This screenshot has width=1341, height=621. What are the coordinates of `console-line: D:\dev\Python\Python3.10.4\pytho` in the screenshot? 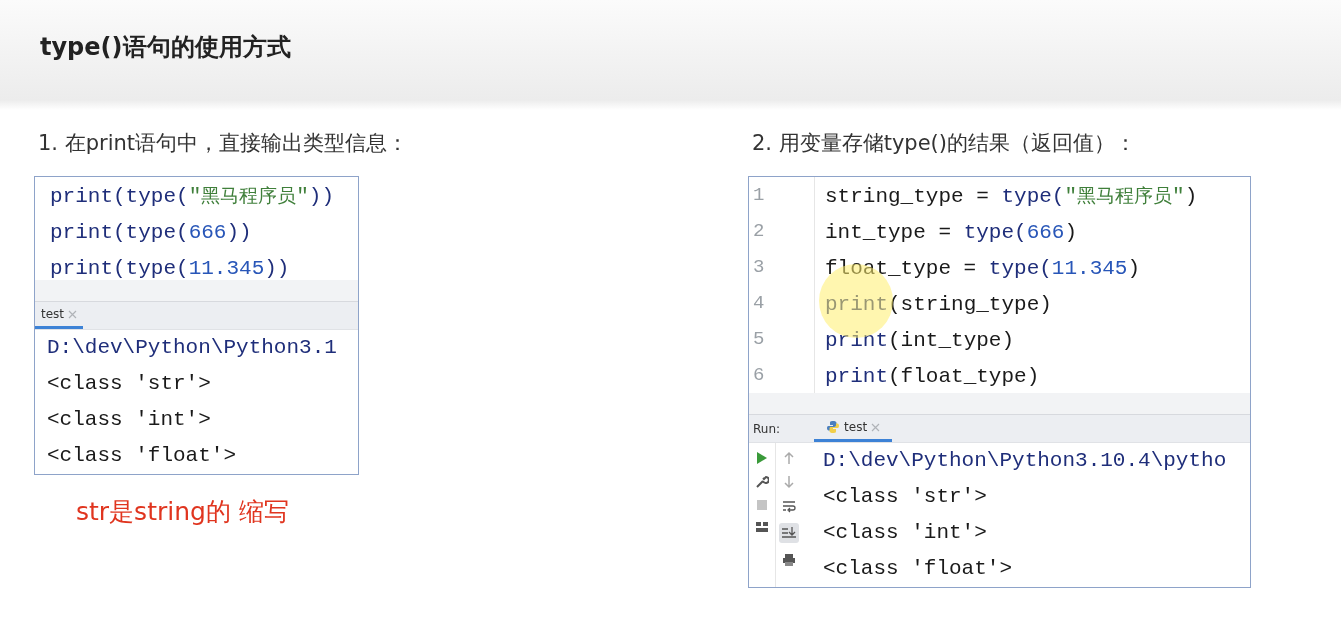 It's located at (1025, 461).